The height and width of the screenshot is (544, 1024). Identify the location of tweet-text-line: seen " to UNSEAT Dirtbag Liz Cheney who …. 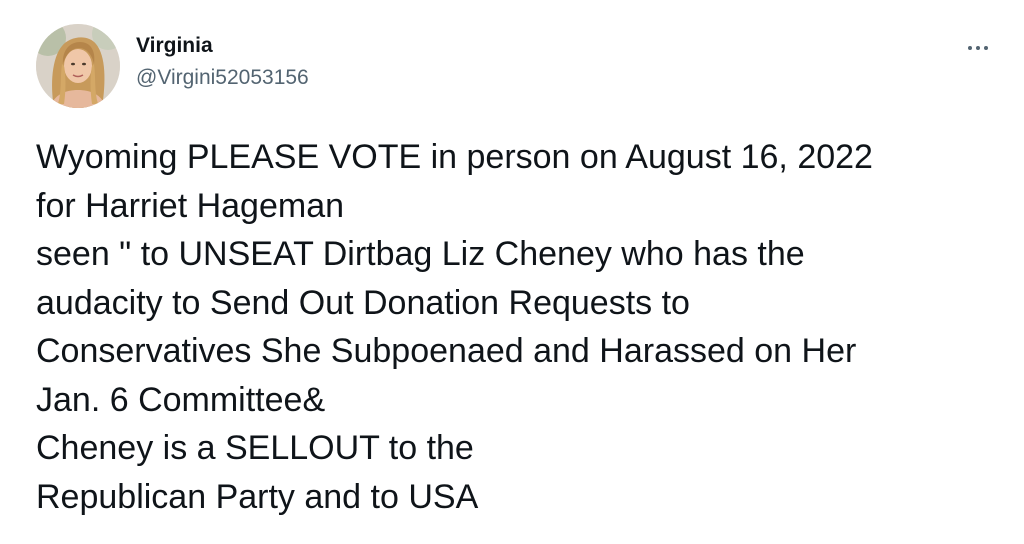
(420, 254).